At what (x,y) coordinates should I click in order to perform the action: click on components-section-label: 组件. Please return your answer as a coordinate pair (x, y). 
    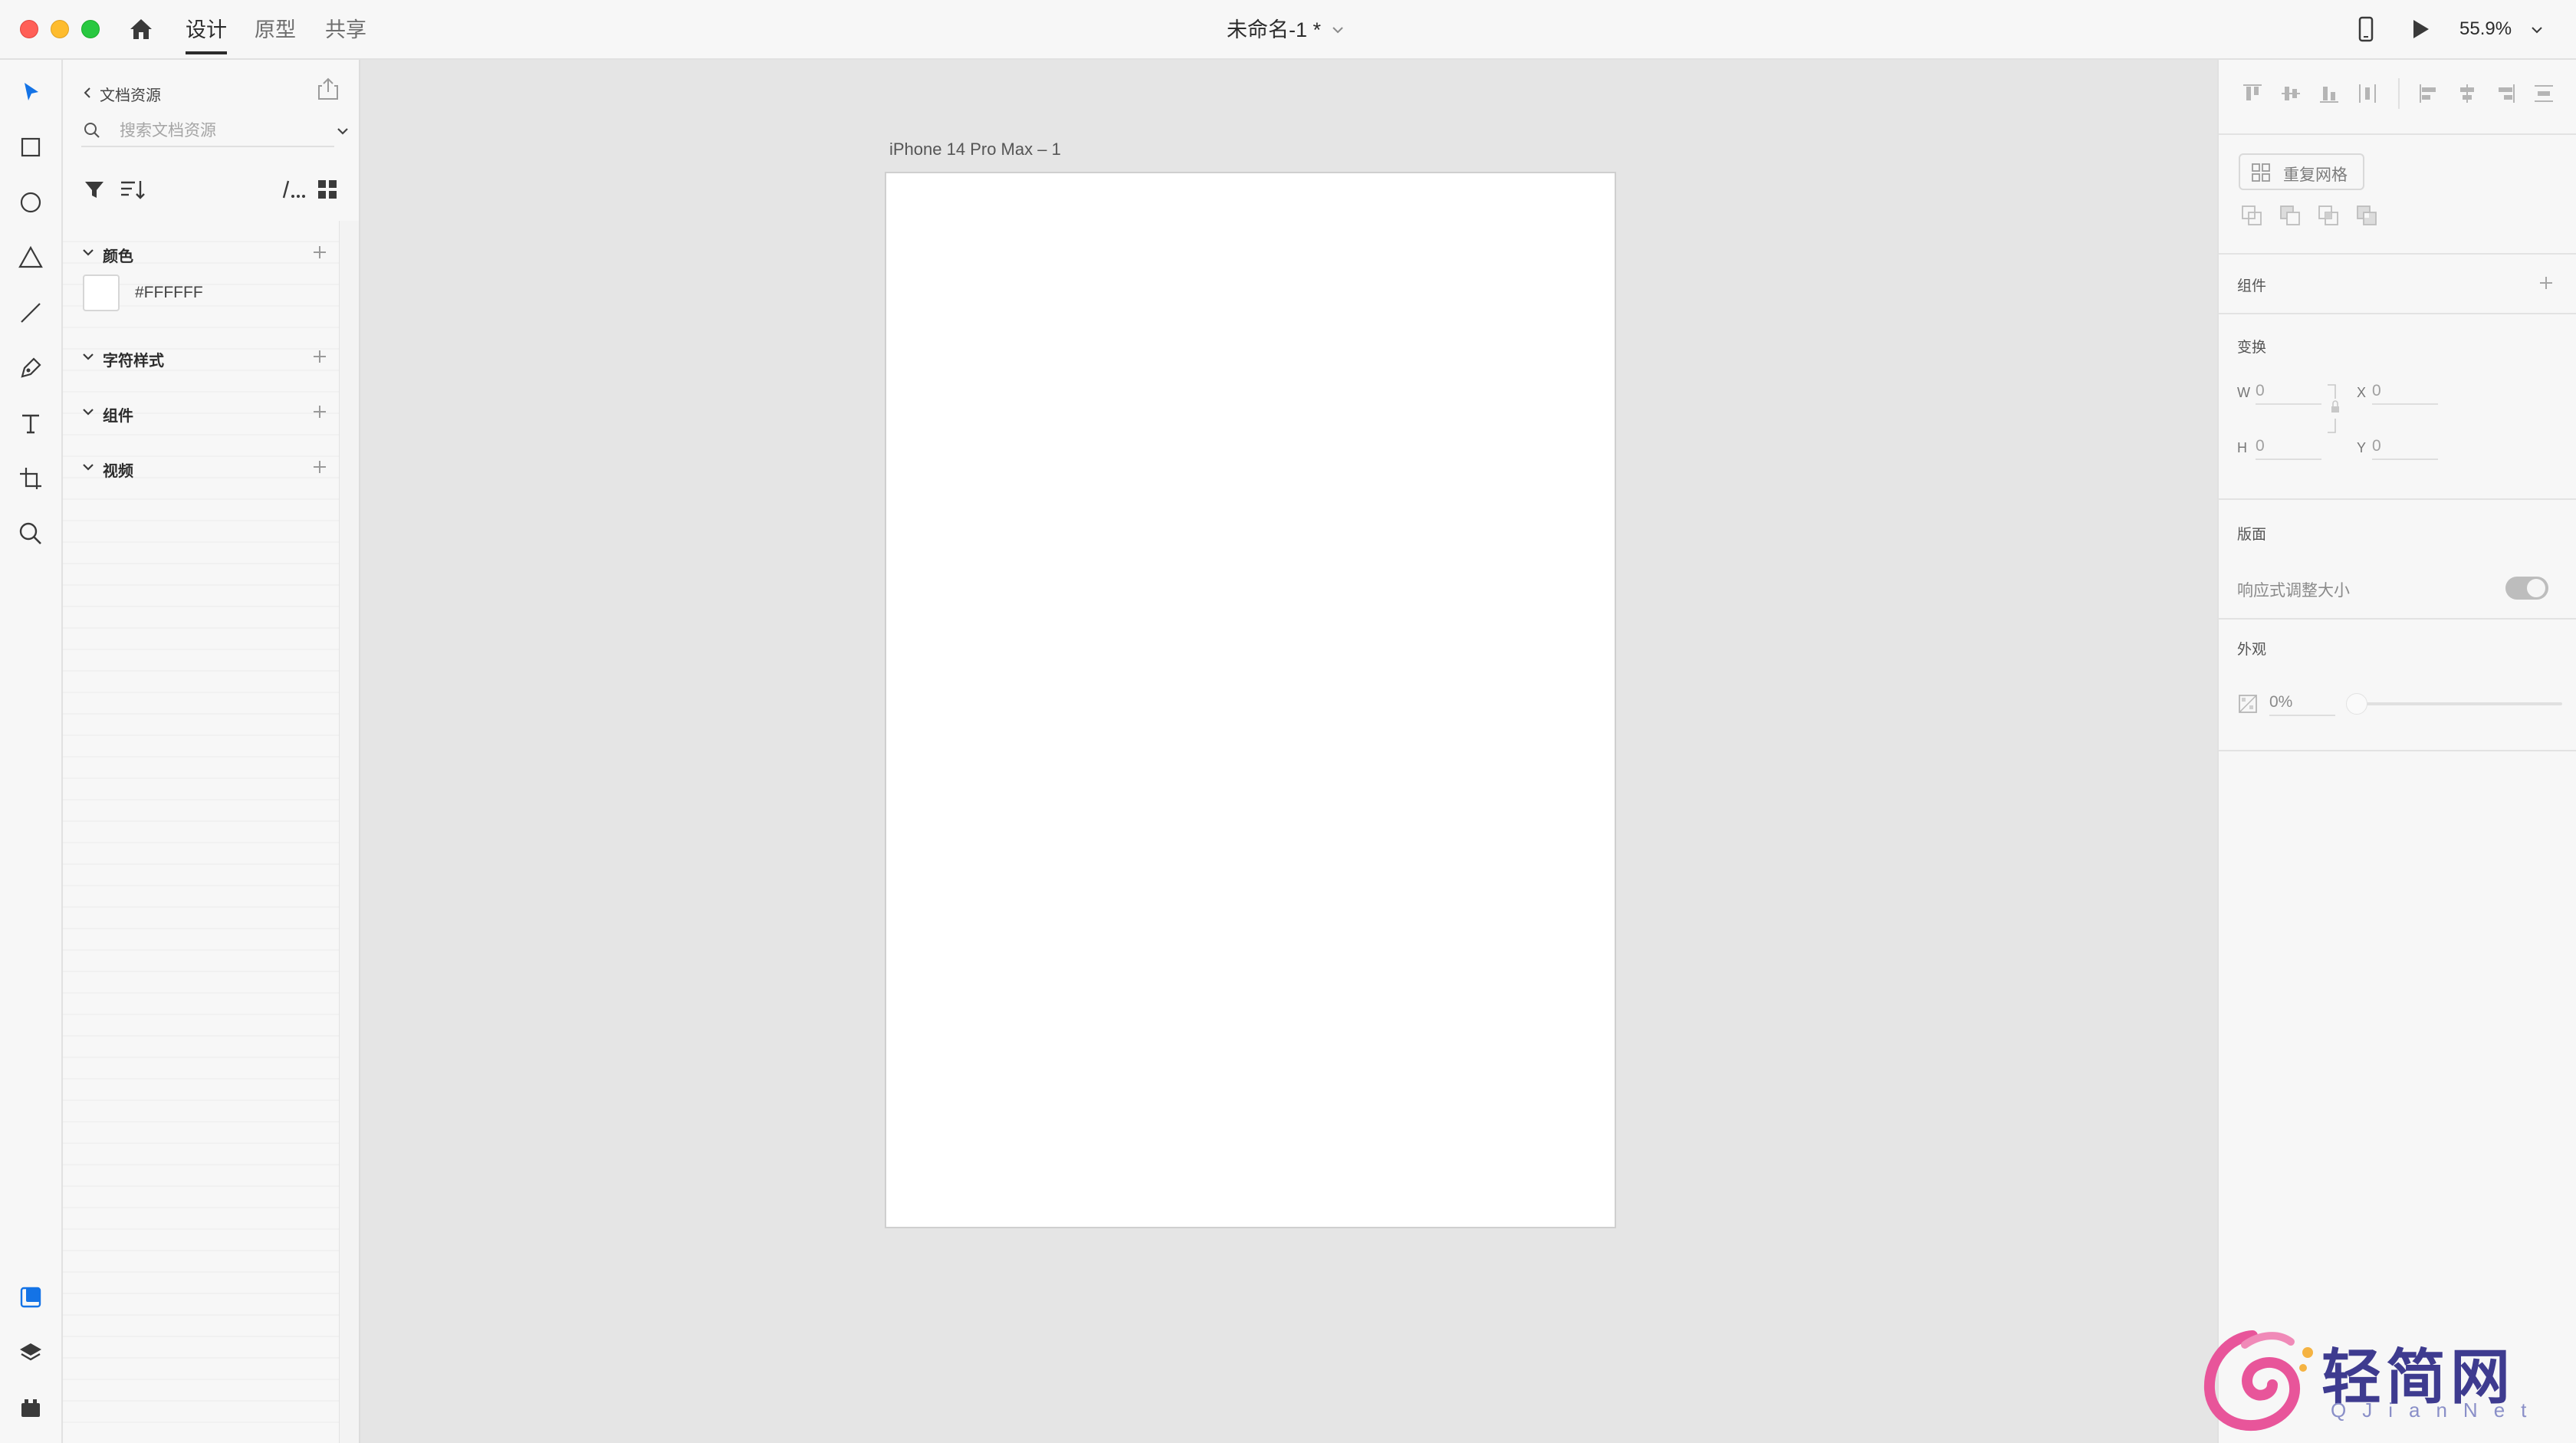
    Looking at the image, I should click on (2252, 286).